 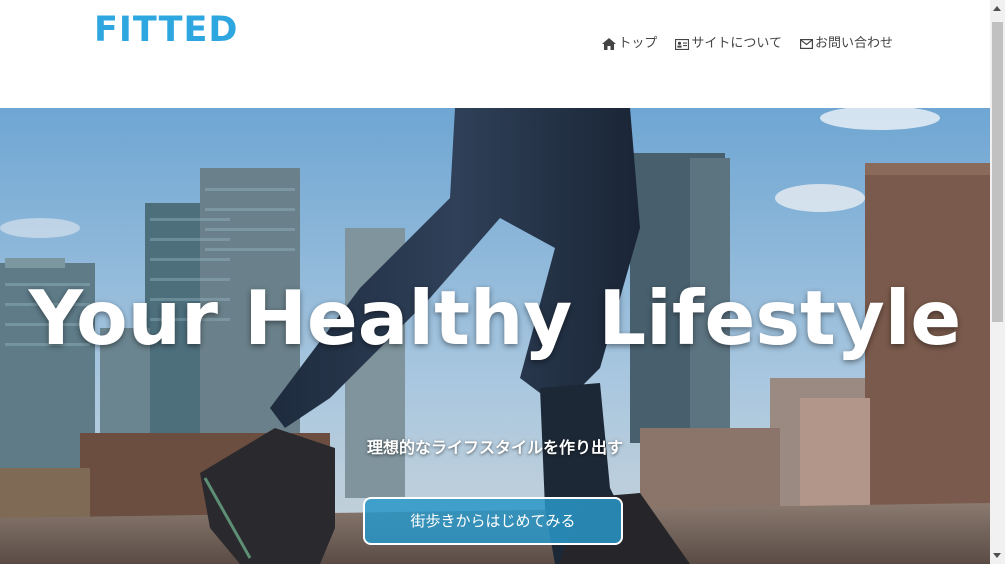 I want to click on main-nav: トップ サイトについて お問い合わせ, so click(x=747, y=44).